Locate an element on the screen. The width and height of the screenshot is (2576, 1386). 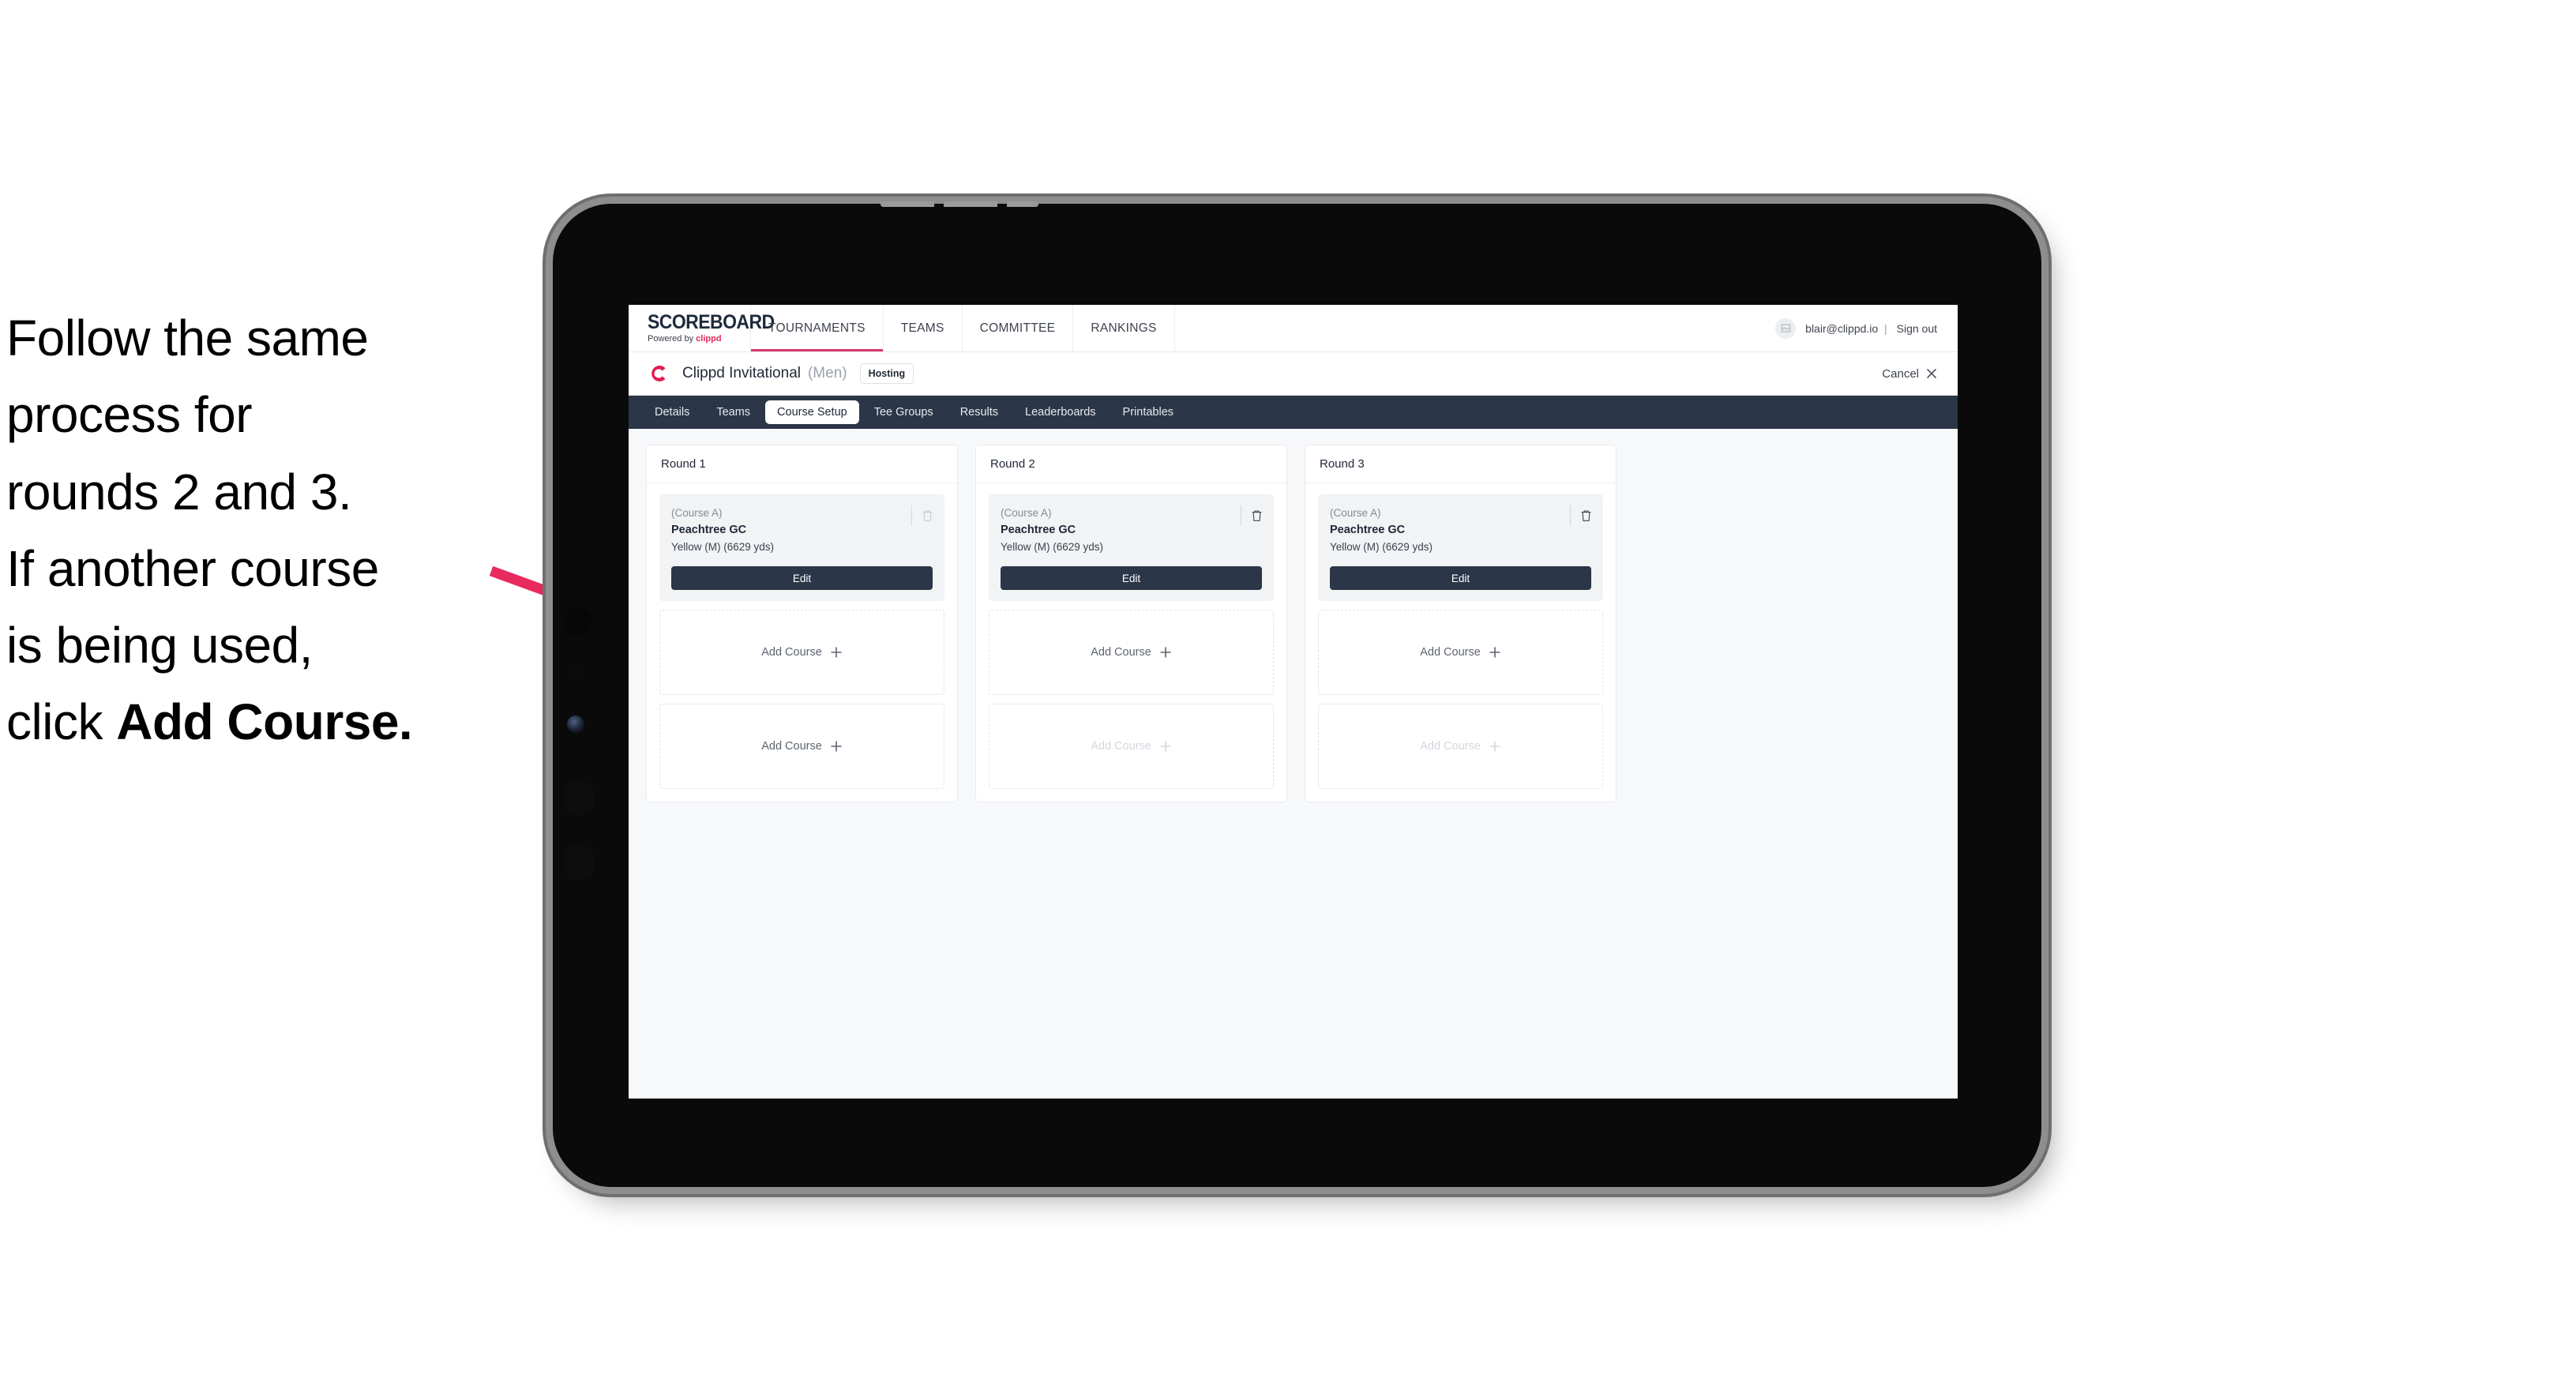
sign-out-link: Sign out is located at coordinates (1917, 328).